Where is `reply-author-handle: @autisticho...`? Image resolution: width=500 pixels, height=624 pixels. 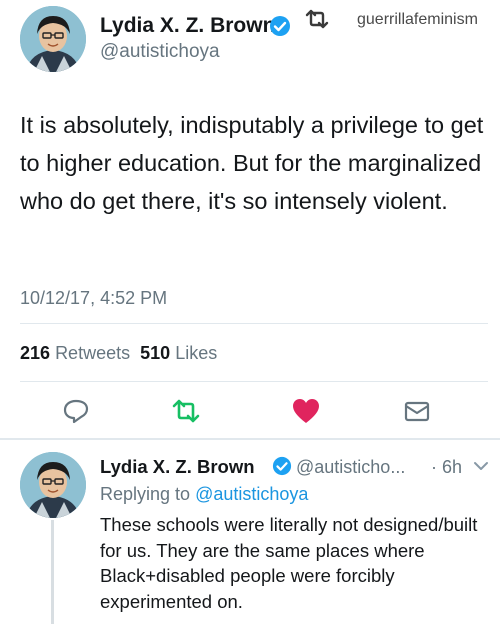
reply-author-handle: @autisticho... is located at coordinates (350, 467).